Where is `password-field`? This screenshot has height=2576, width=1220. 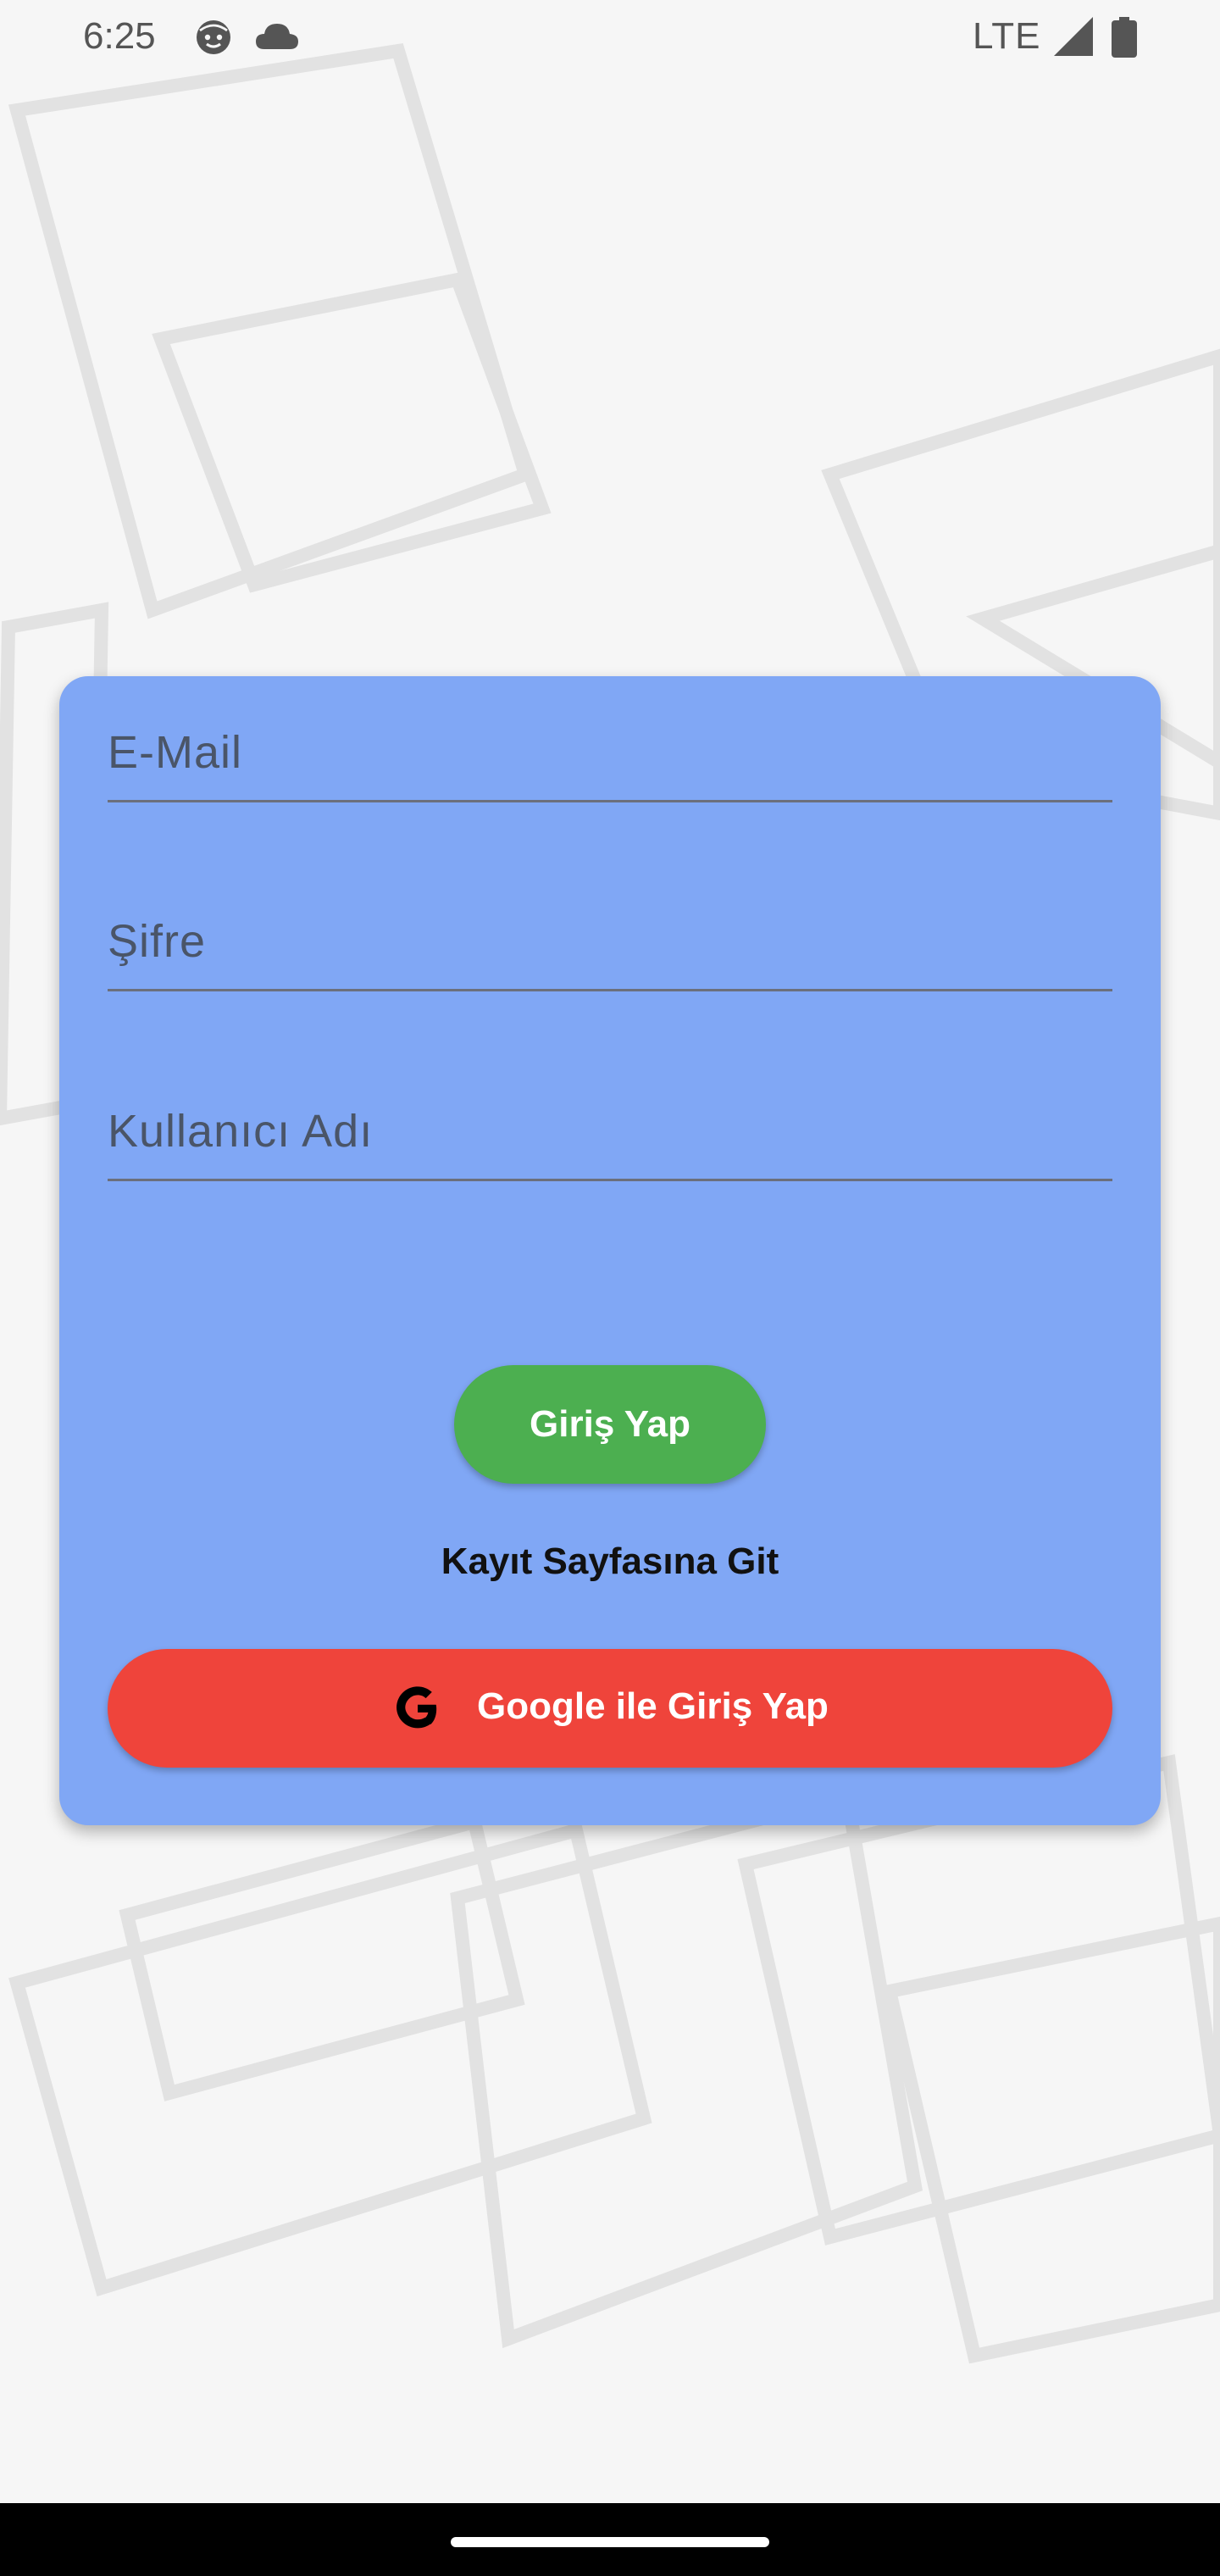
password-field is located at coordinates (610, 942).